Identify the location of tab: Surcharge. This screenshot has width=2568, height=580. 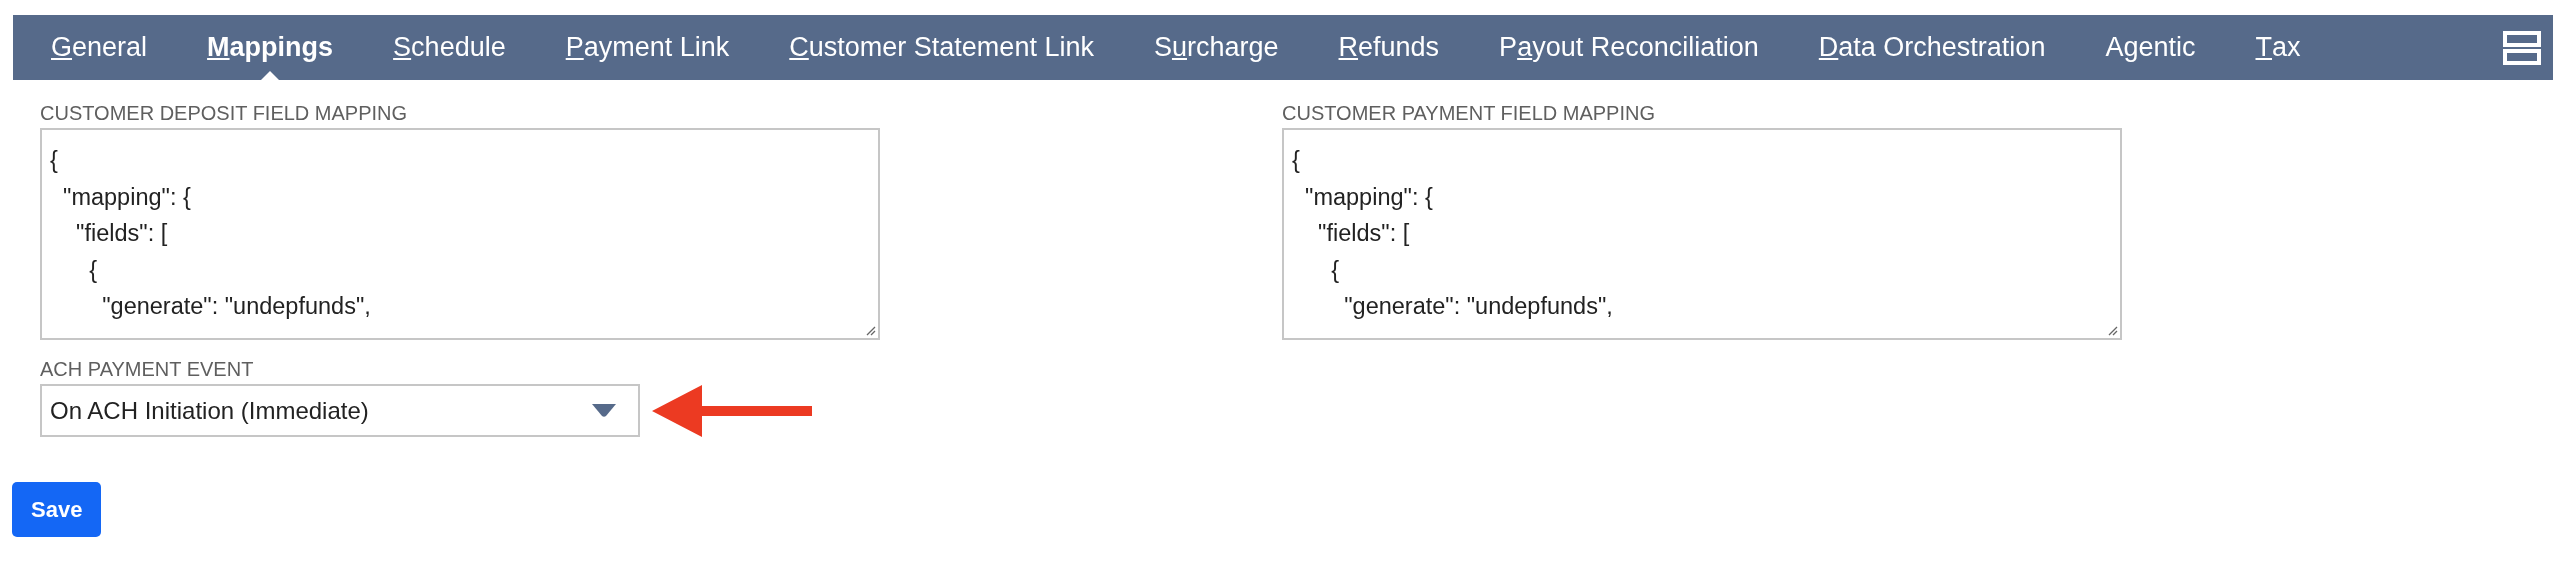
(1216, 47).